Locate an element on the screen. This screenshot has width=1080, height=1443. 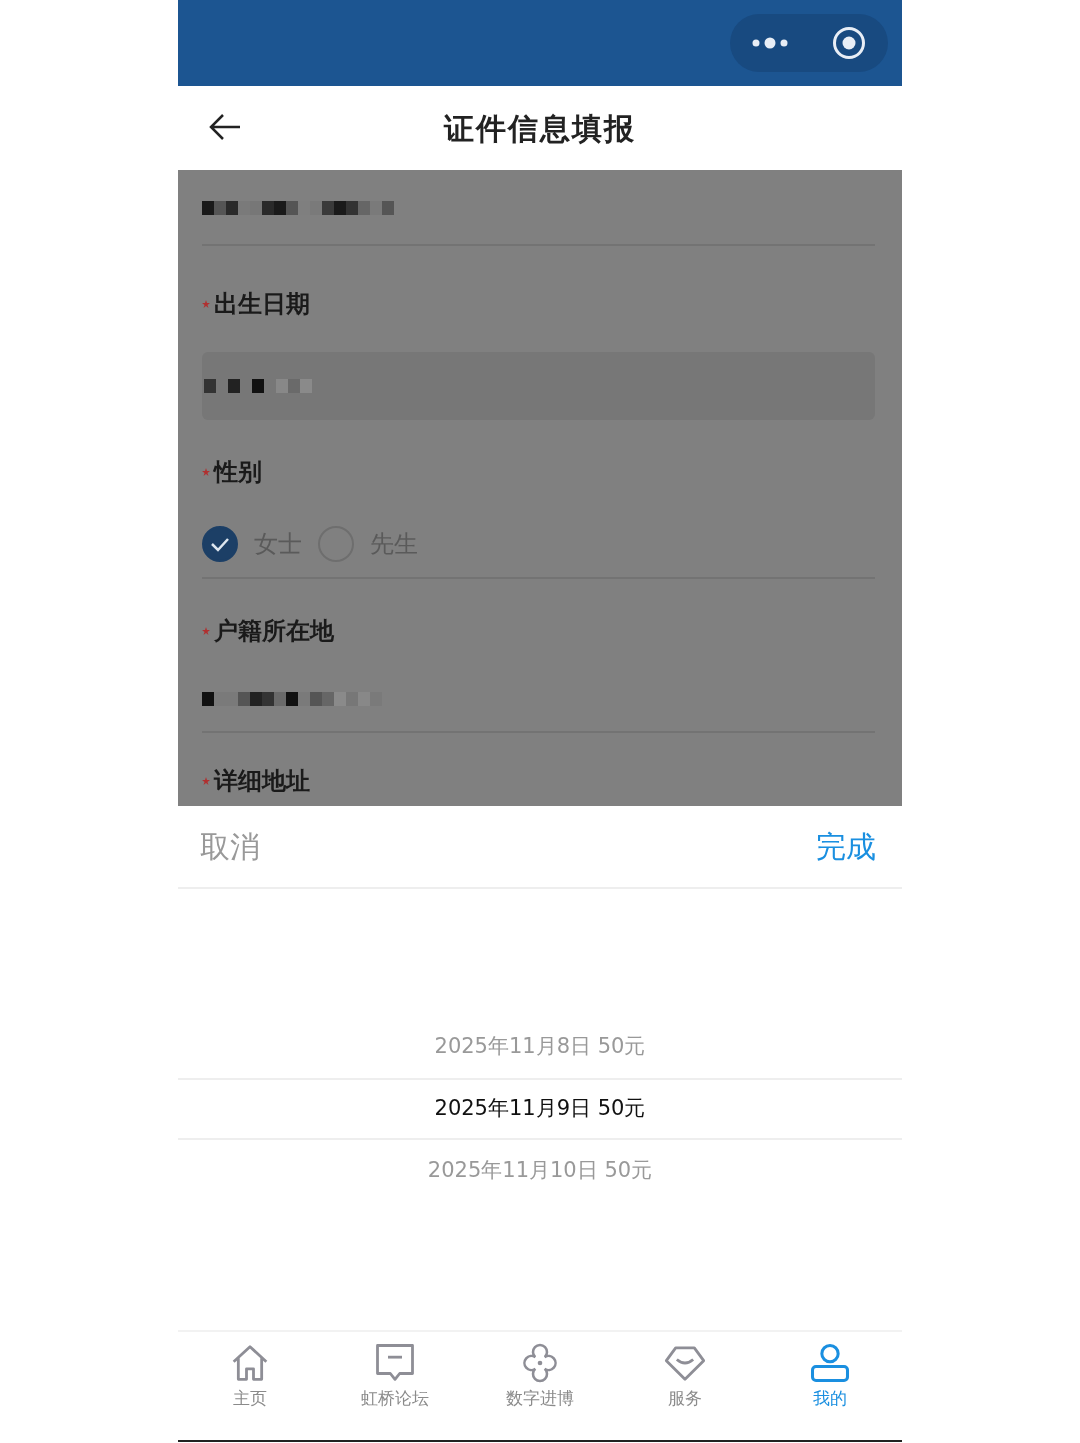
radio-button is located at coordinates (220, 544).